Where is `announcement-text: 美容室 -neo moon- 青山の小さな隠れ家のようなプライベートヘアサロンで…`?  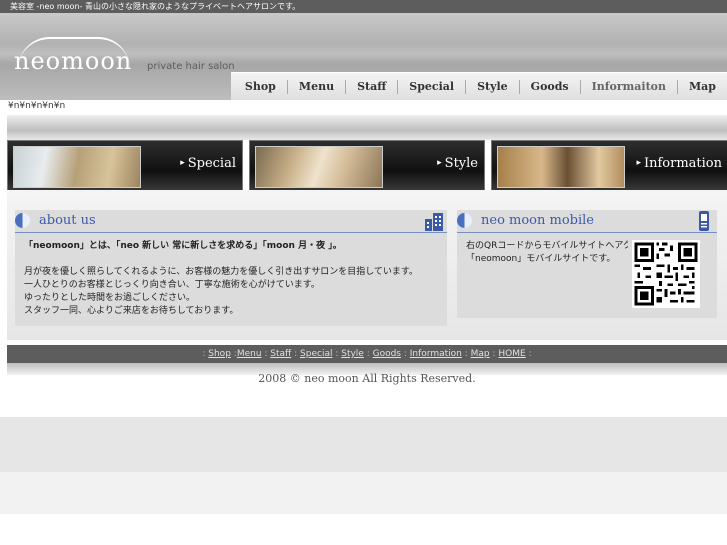 announcement-text: 美容室 -neo moon- 青山の小さな隠れ家のようなプライベートヘアサロンで… is located at coordinates (155, 6).